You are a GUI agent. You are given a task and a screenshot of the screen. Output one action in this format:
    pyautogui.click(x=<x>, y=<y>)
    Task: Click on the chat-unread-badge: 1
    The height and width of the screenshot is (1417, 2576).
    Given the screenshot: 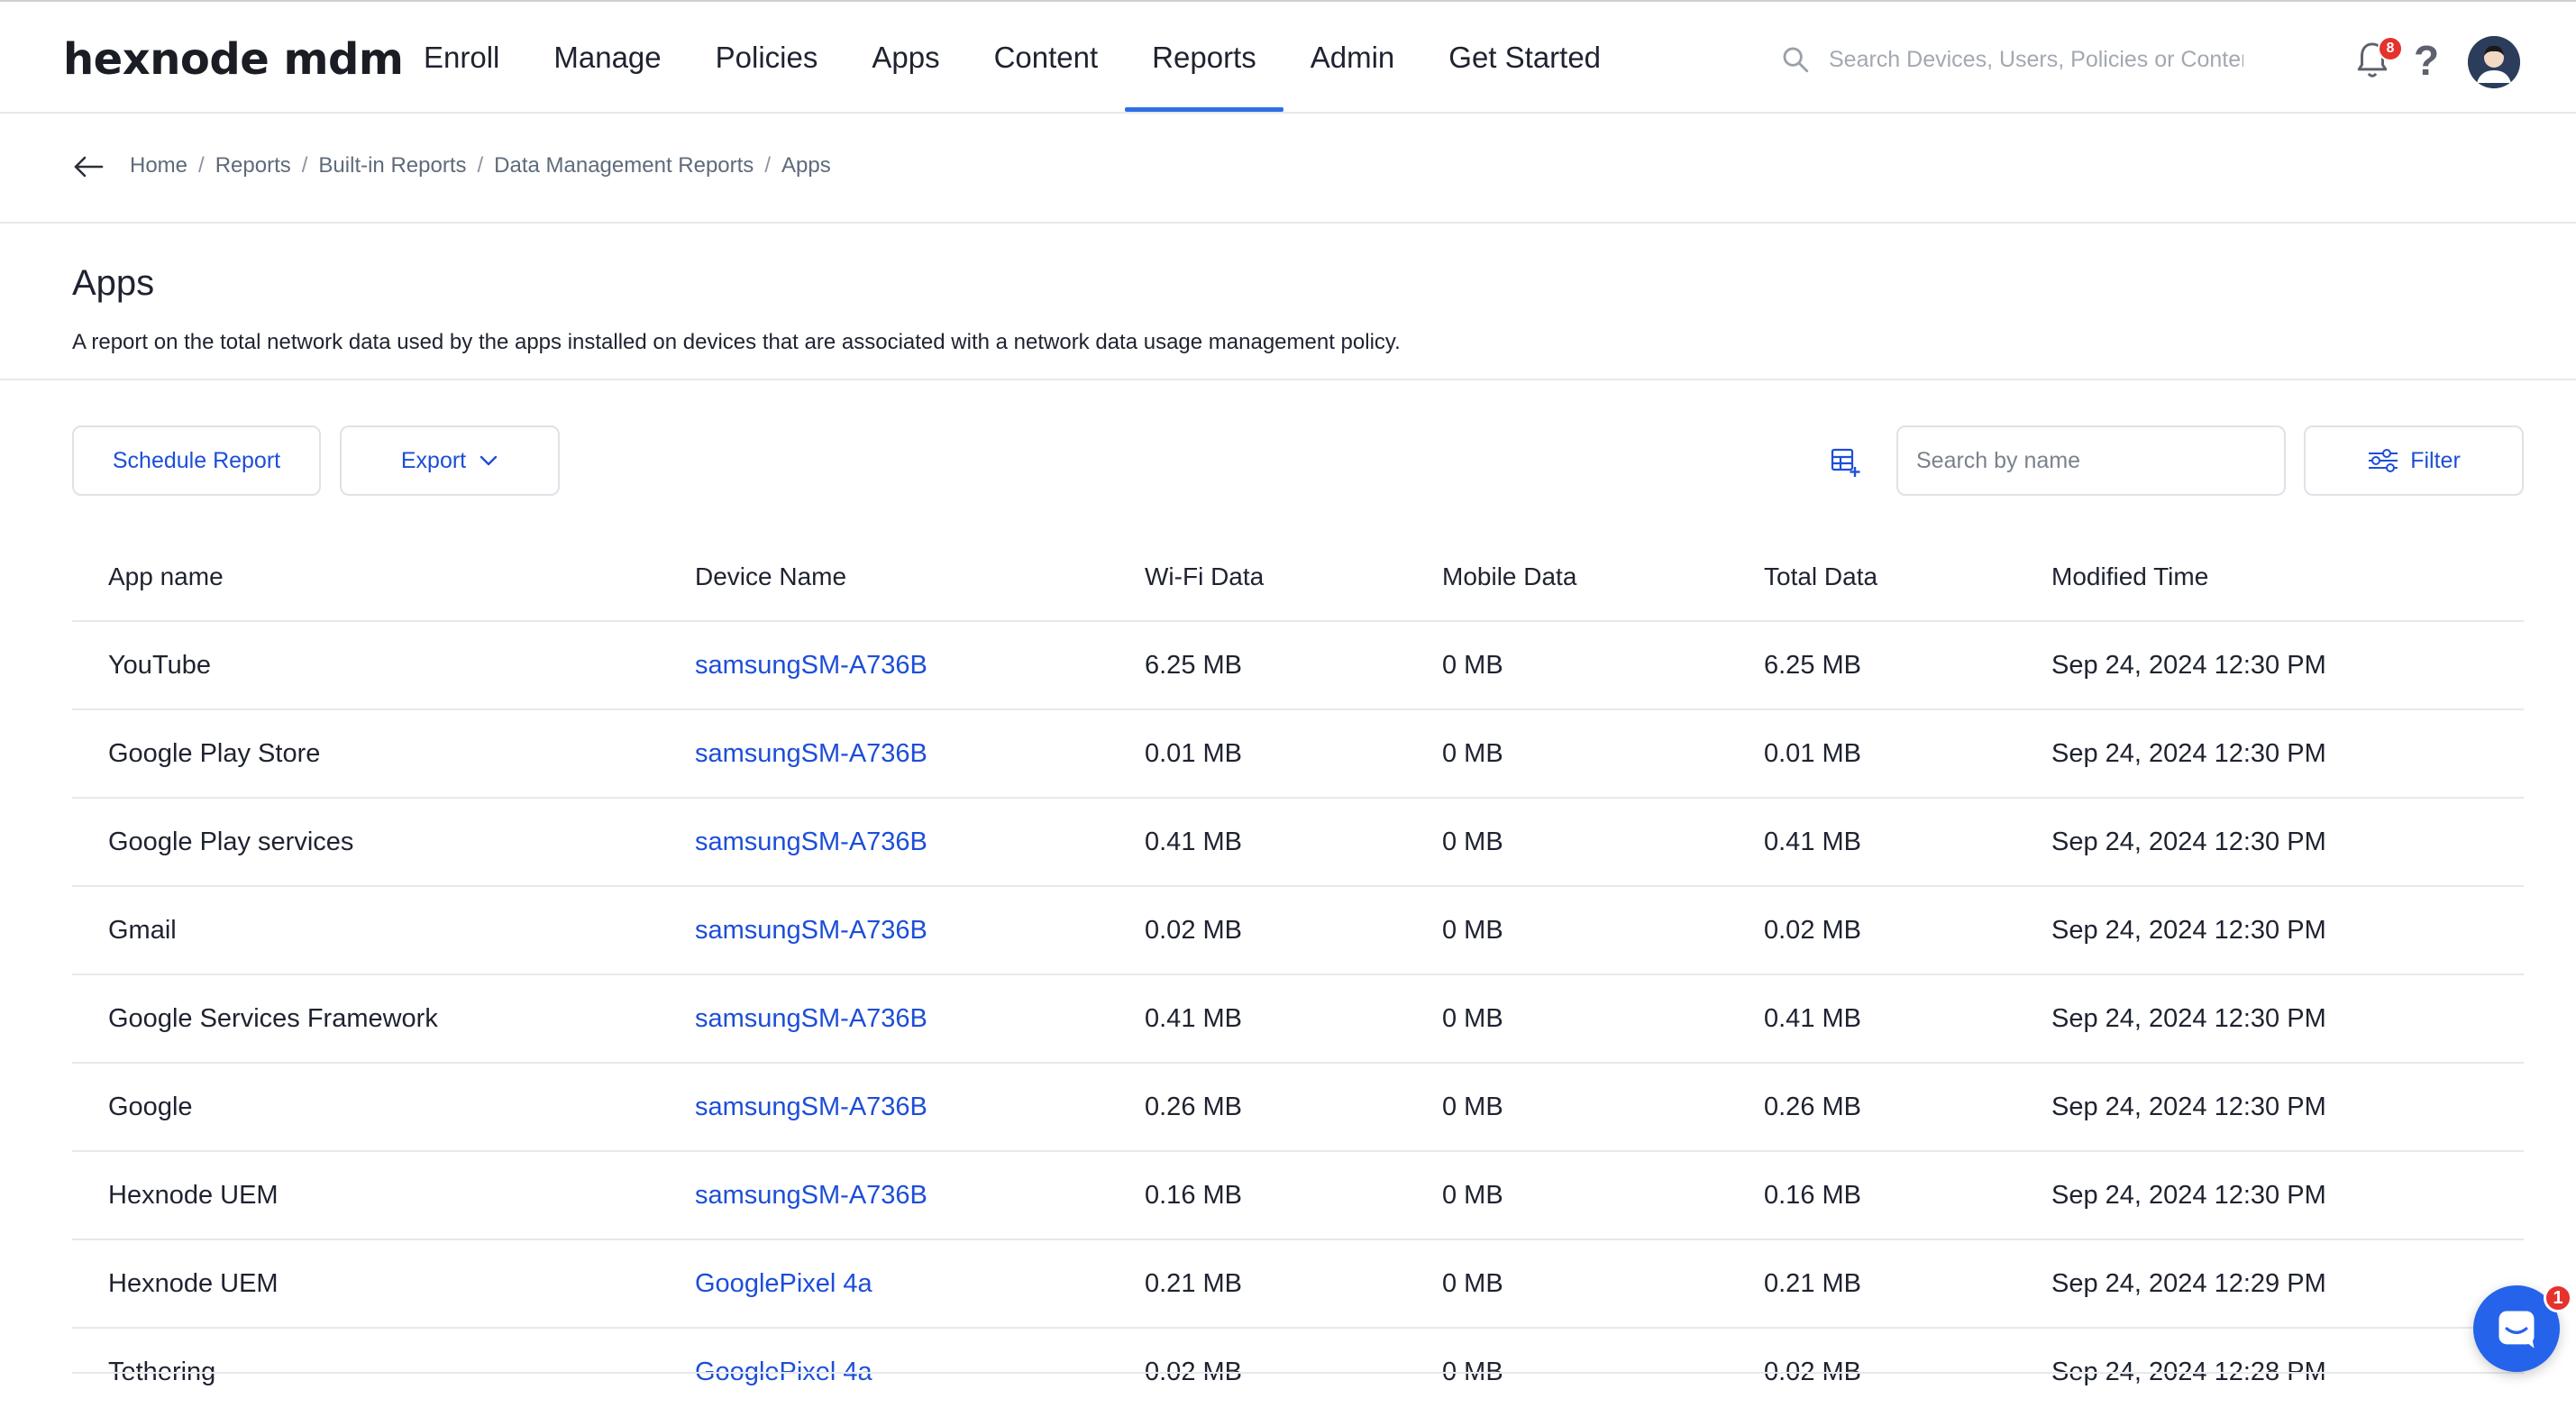 What is the action you would take?
    pyautogui.click(x=2558, y=1298)
    